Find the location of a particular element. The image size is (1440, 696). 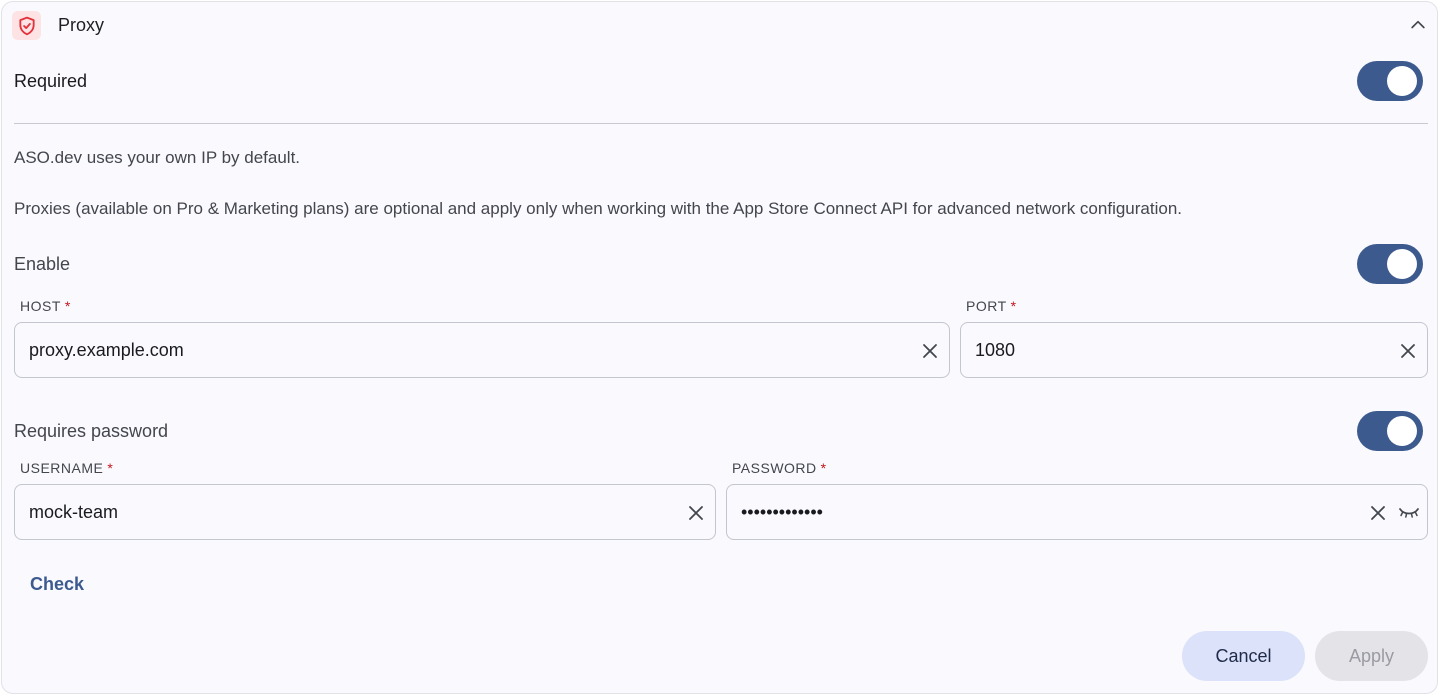

requires-password-toggle is located at coordinates (1390, 431).